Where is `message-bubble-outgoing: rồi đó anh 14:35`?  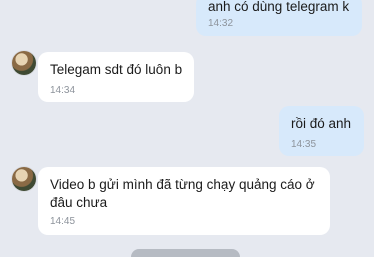 message-bubble-outgoing: rồi đó anh 14:35 is located at coordinates (321, 131).